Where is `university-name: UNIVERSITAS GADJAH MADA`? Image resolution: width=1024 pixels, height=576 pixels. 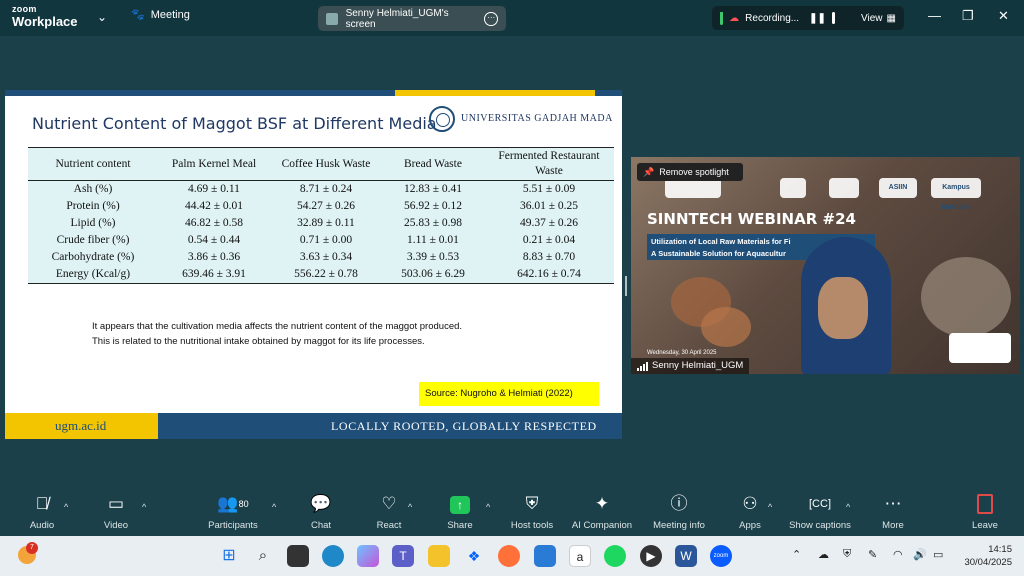
university-name: UNIVERSITAS GADJAH MADA is located at coordinates (537, 118).